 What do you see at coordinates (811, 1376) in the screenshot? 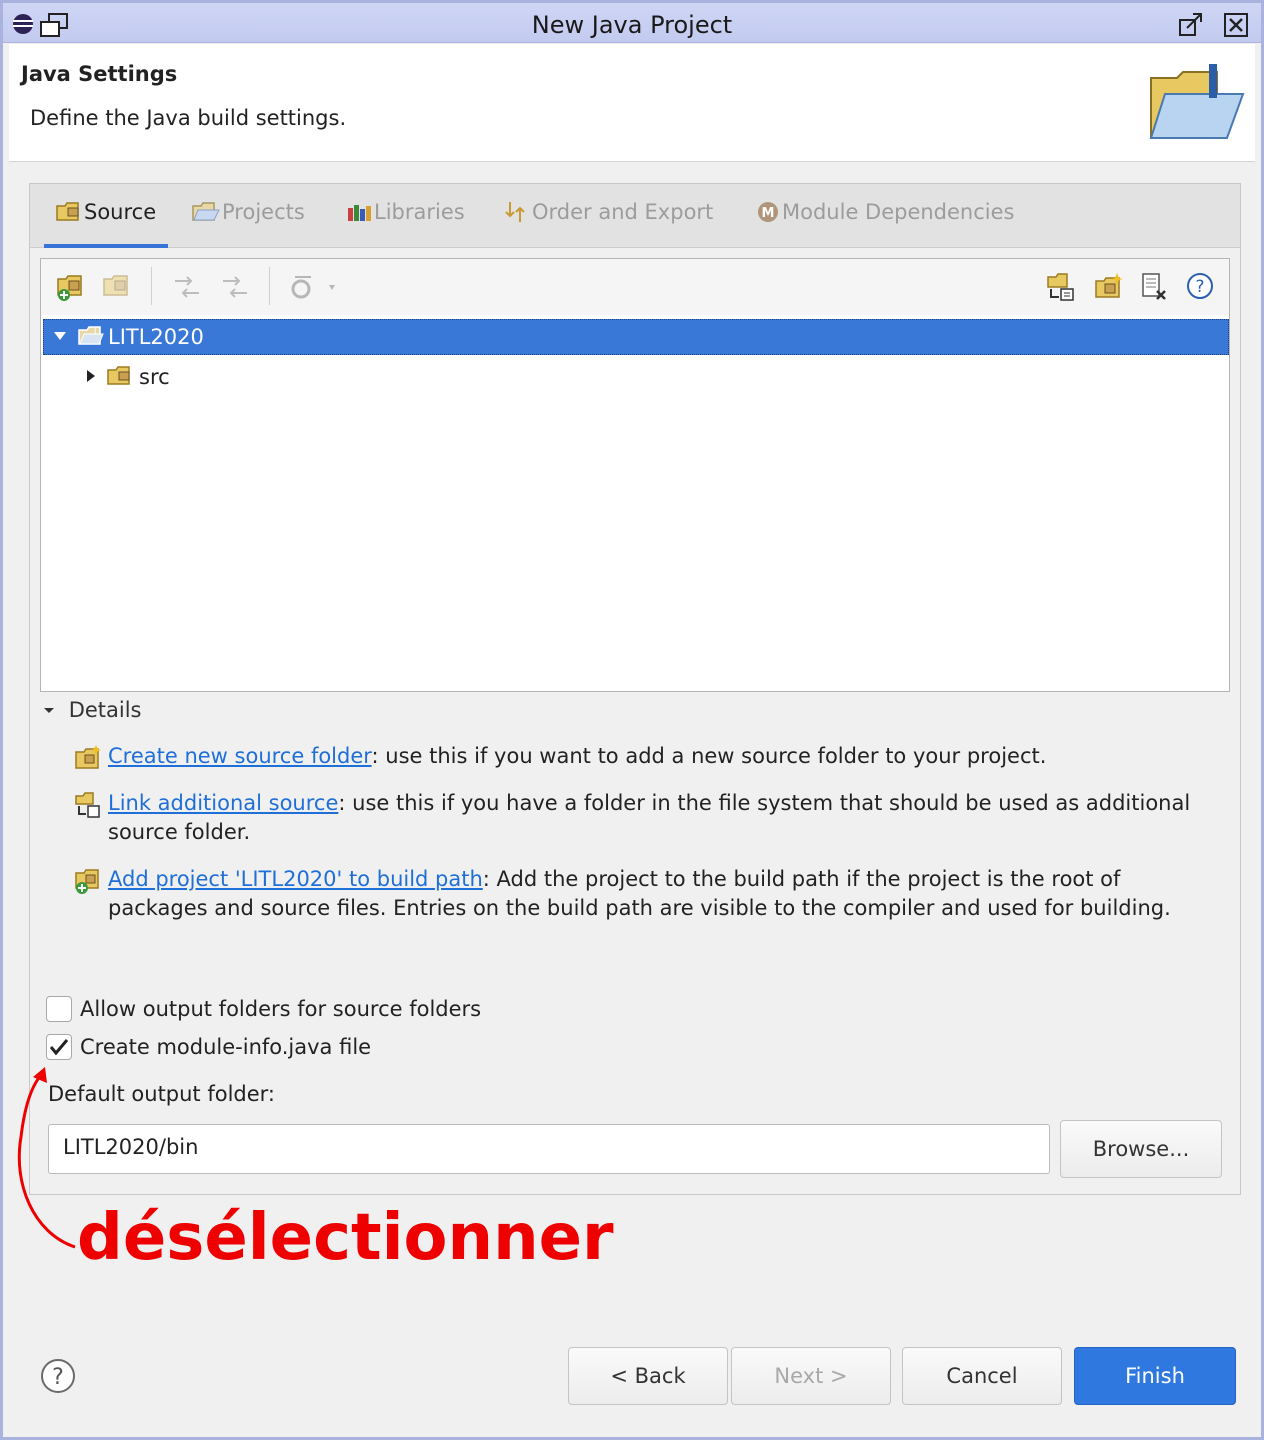
I see `next-button: Next >` at bounding box center [811, 1376].